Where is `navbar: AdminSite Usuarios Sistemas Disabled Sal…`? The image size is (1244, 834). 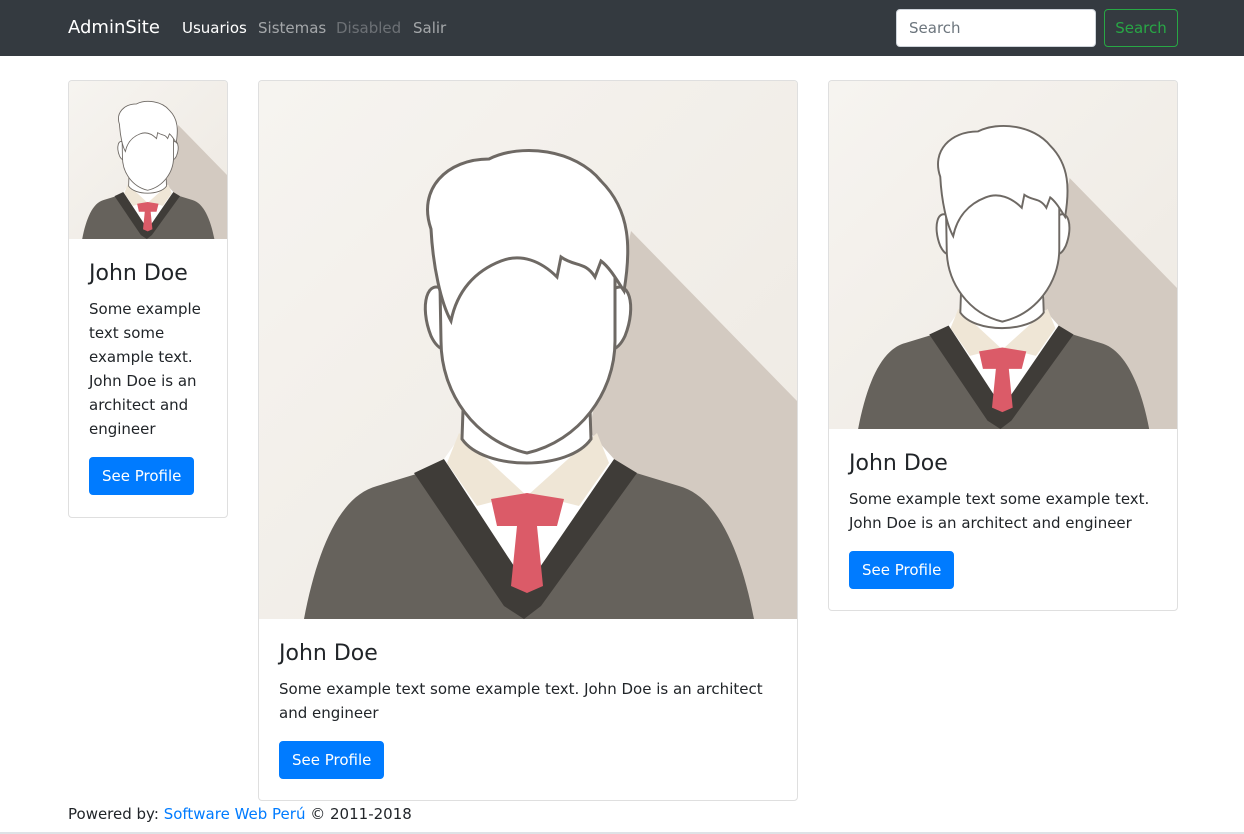
navbar: AdminSite Usuarios Sistemas Disabled Sal… is located at coordinates (622, 28).